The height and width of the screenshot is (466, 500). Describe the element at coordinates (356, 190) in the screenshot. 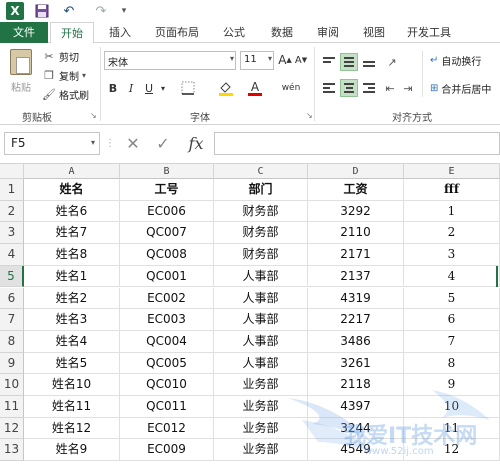

I see `cell-d1: 工资` at that location.